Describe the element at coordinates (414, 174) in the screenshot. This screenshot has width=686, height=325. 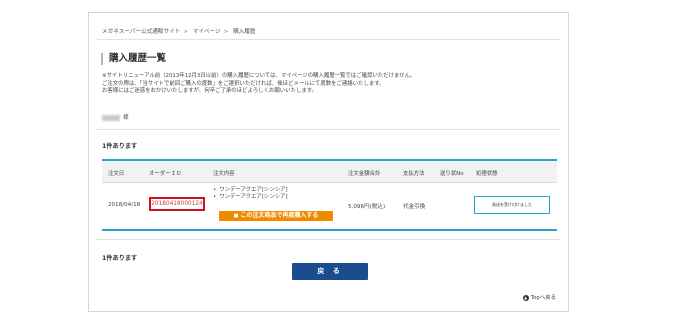
I see `header-payment-method: 支払方法` at that location.